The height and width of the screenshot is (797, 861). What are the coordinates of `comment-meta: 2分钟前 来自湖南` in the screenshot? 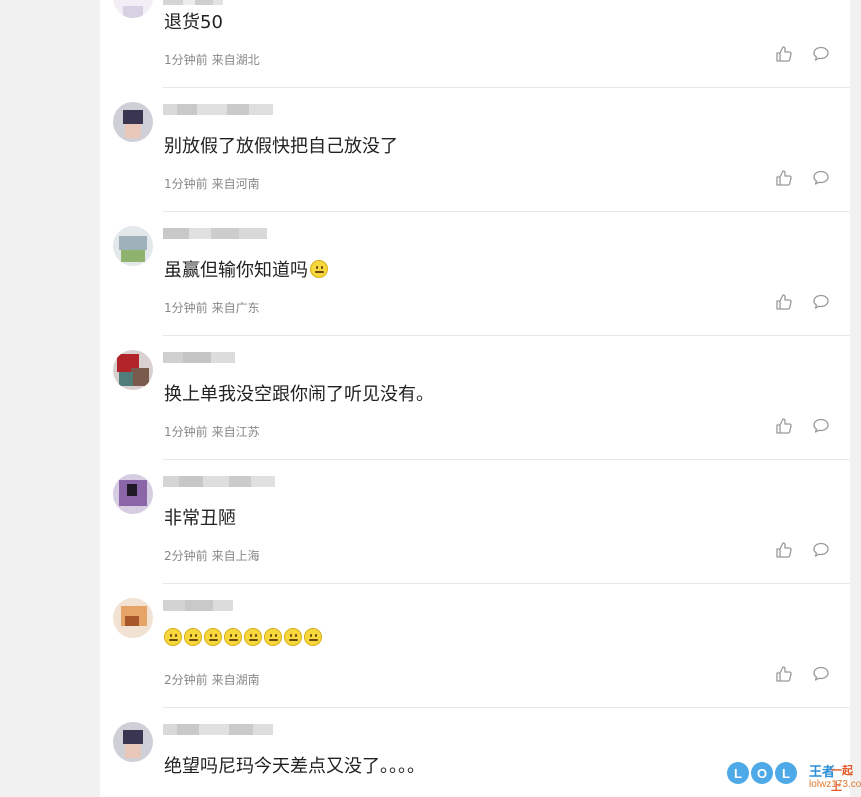 It's located at (212, 679).